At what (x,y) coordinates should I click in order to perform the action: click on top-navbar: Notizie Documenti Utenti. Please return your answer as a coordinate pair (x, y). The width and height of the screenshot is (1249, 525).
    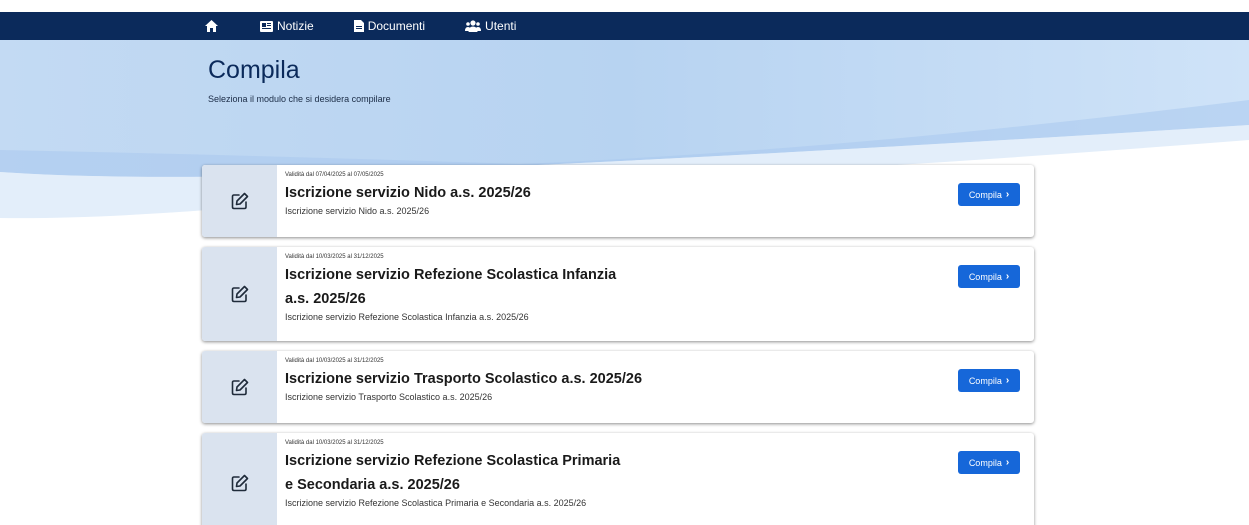
    Looking at the image, I should click on (624, 26).